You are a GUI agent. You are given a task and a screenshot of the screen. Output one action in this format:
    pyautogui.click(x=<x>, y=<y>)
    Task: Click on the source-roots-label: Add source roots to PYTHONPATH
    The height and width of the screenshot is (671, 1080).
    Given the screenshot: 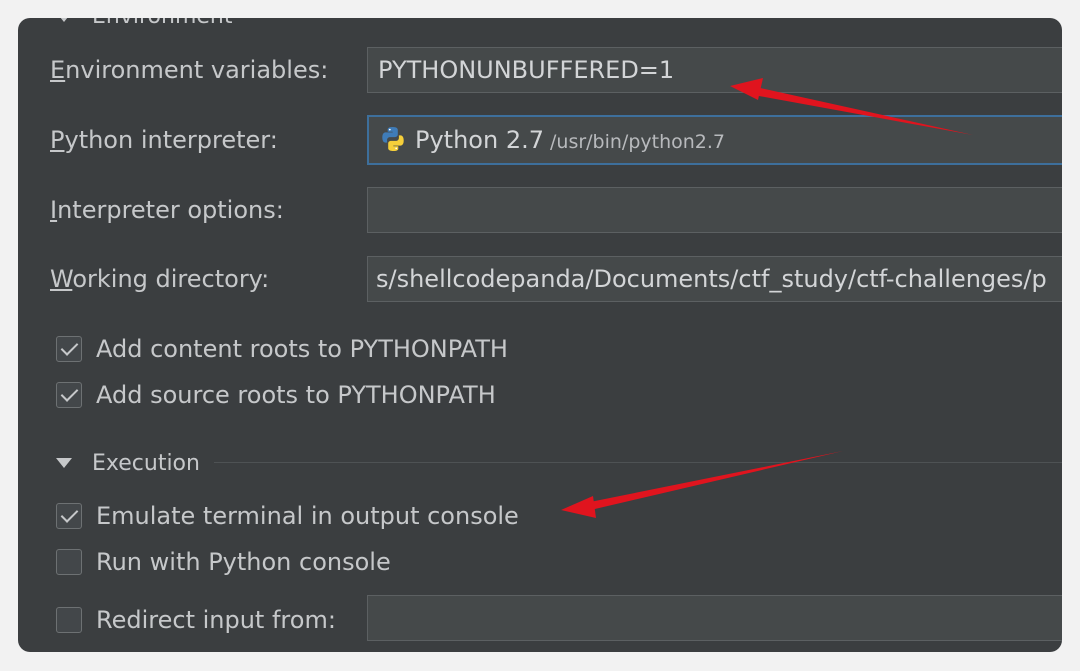 What is the action you would take?
    pyautogui.click(x=296, y=395)
    